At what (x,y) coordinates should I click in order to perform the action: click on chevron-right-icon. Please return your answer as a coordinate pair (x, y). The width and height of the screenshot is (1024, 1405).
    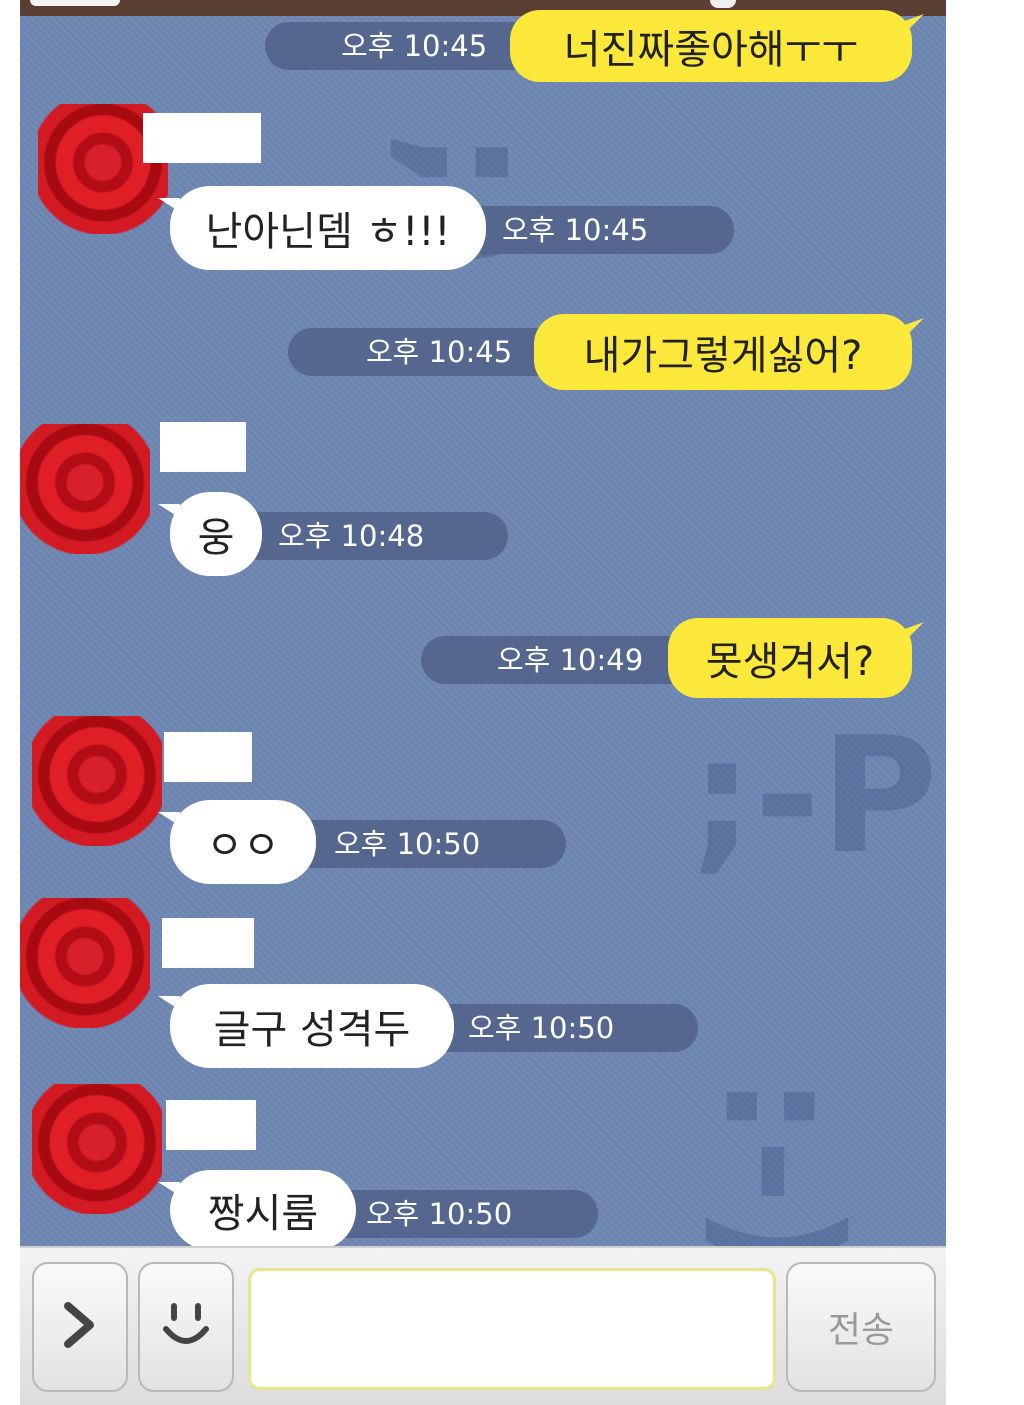
    Looking at the image, I should click on (80, 1327).